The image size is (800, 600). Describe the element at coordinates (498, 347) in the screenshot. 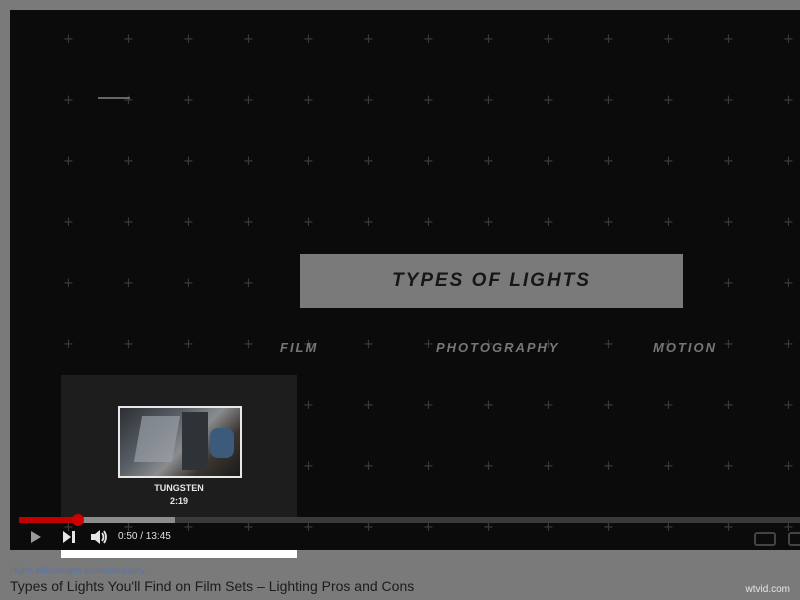

I see `category-photography: PHOTOGRAPHY` at that location.